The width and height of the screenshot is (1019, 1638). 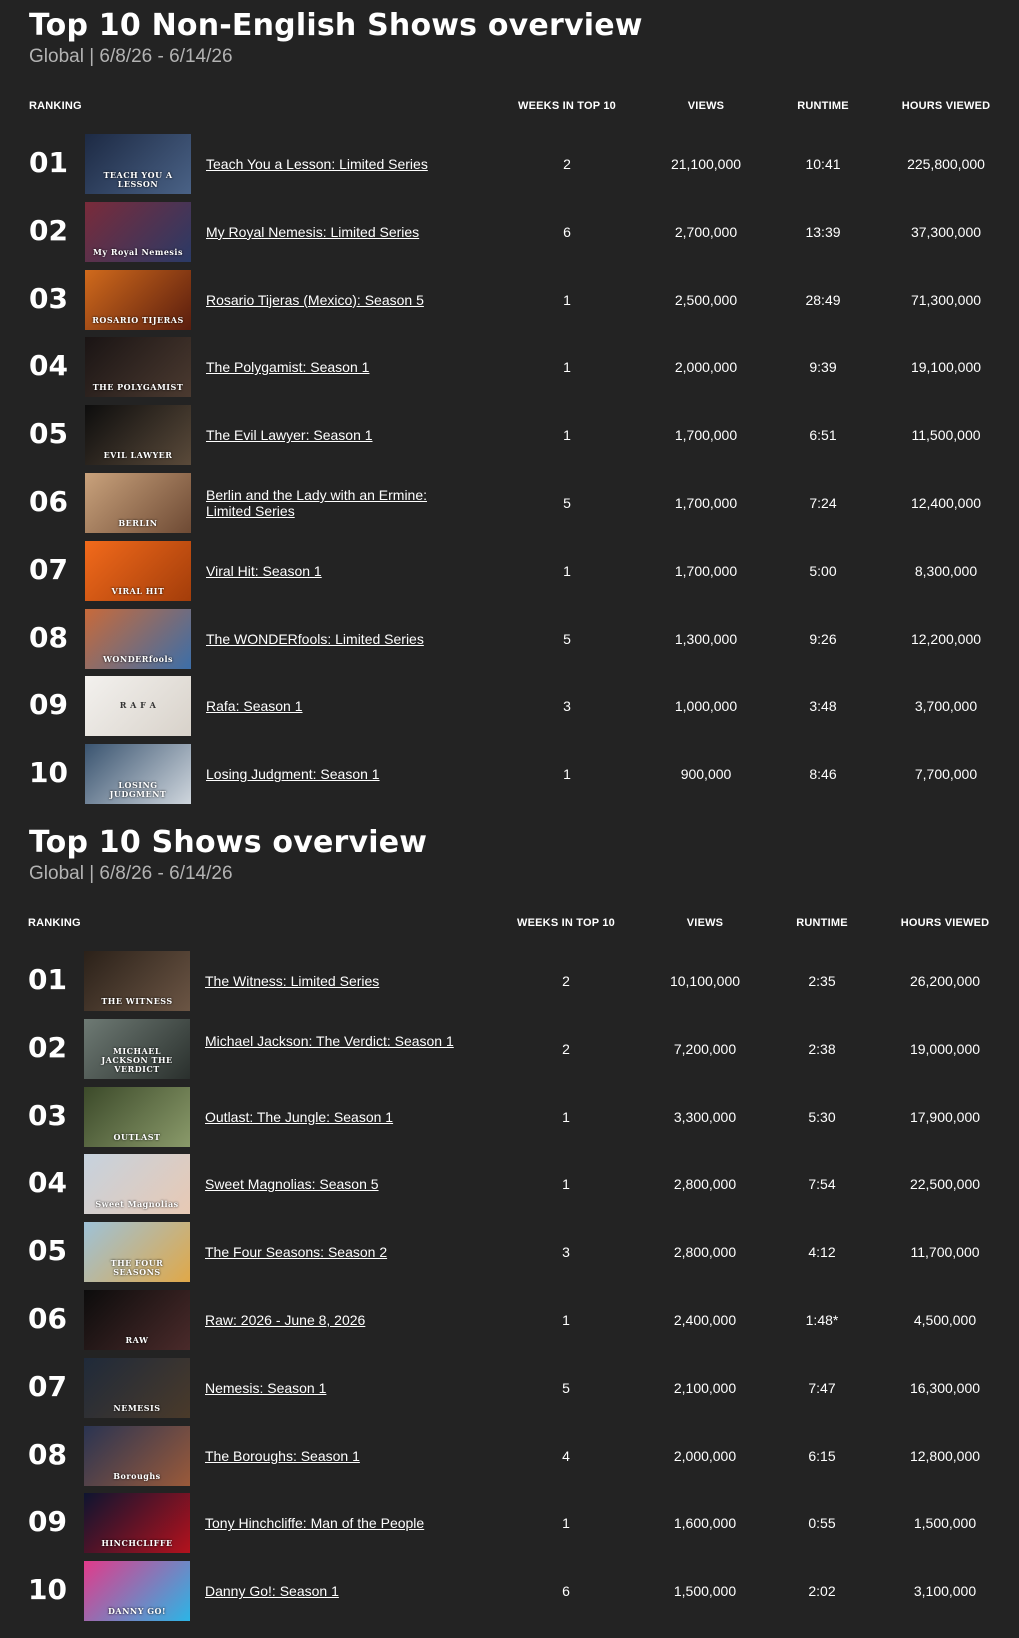 I want to click on cell-hours: 1,500,000, so click(x=945, y=1523).